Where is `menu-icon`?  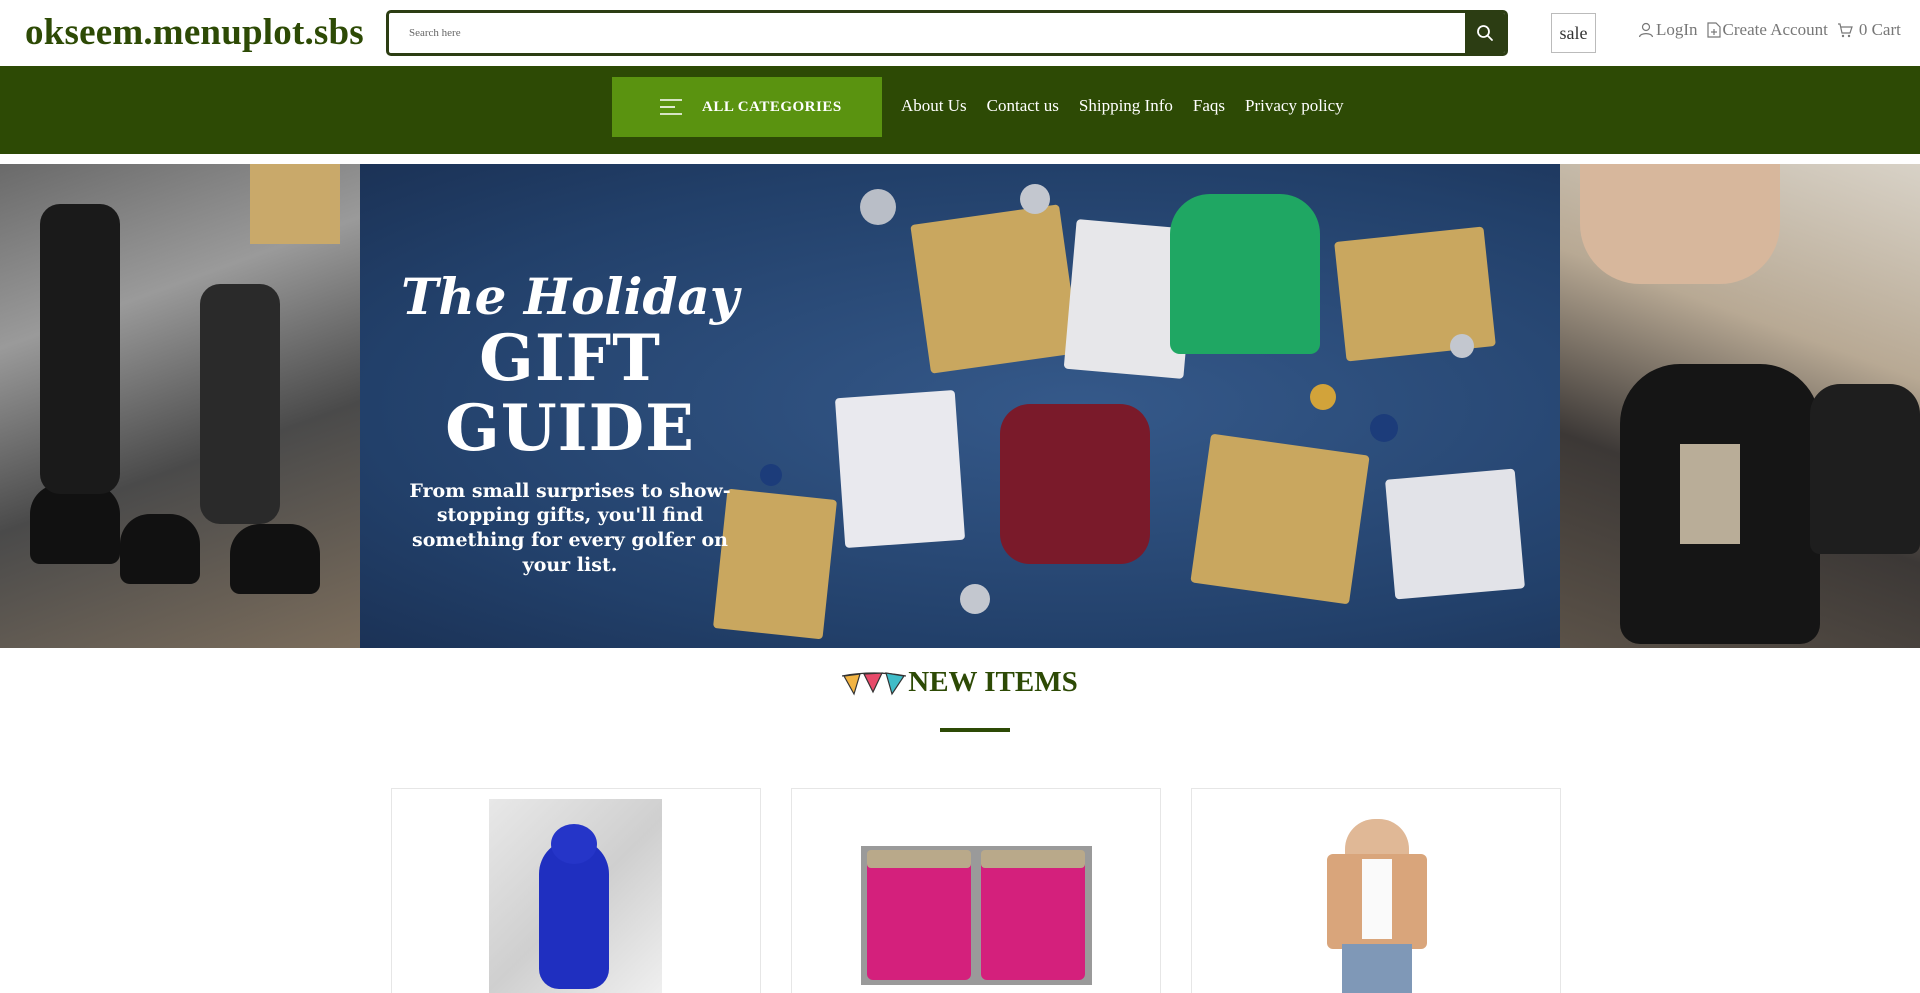 menu-icon is located at coordinates (671, 107).